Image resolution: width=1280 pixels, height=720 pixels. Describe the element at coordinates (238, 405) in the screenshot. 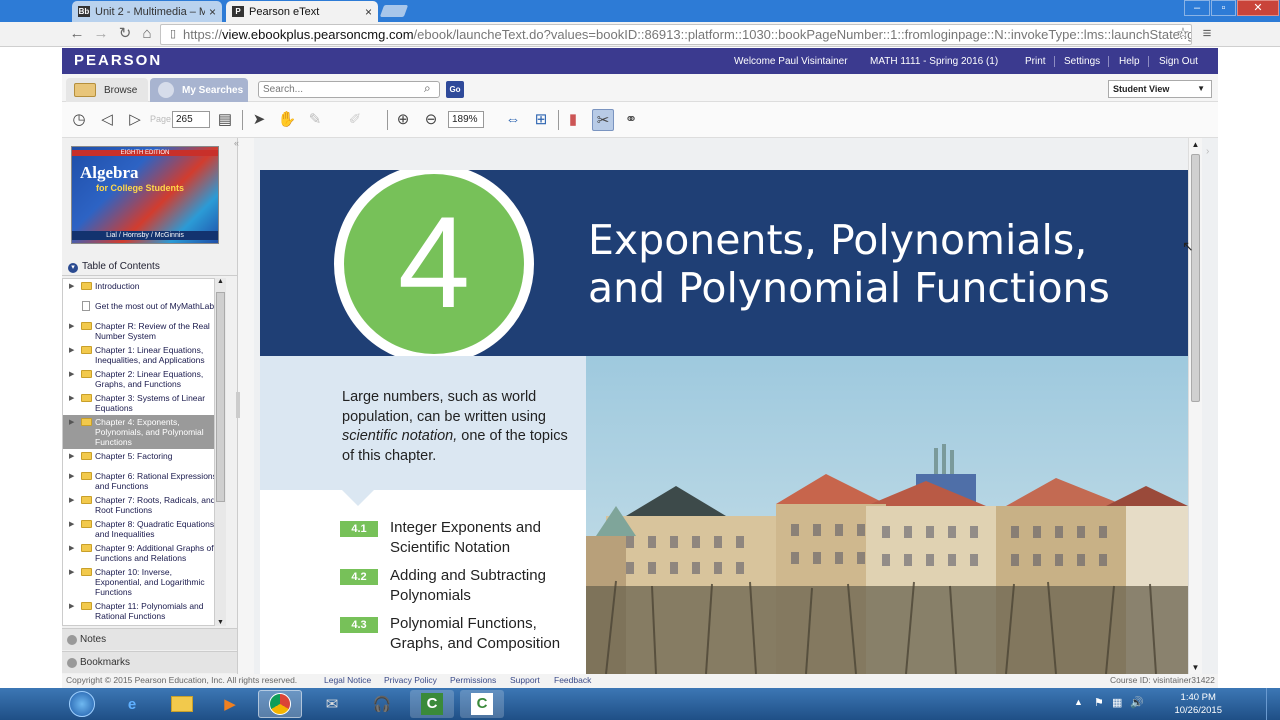

I see `splitter-grip` at that location.